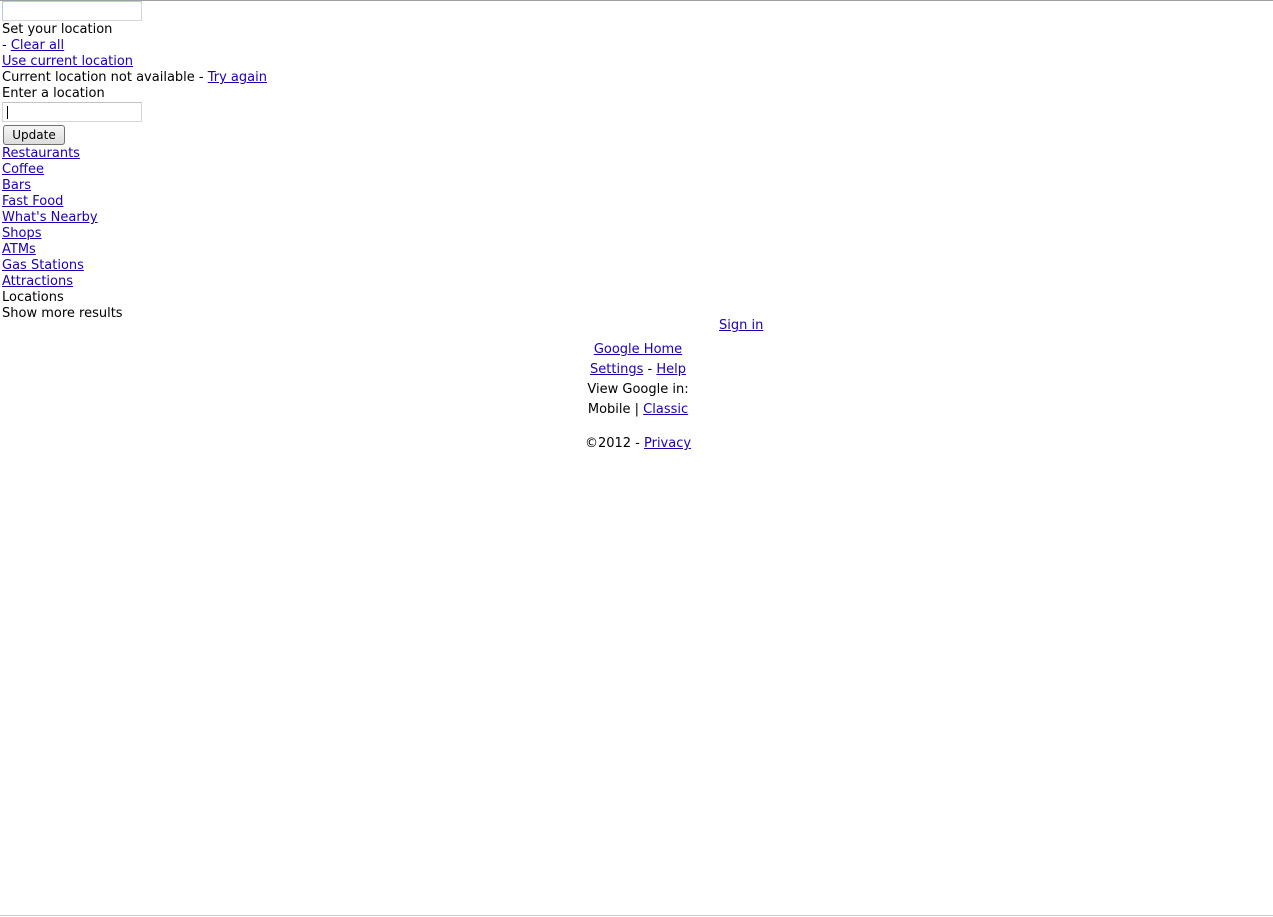  I want to click on list-item: Shops, so click(21, 234).